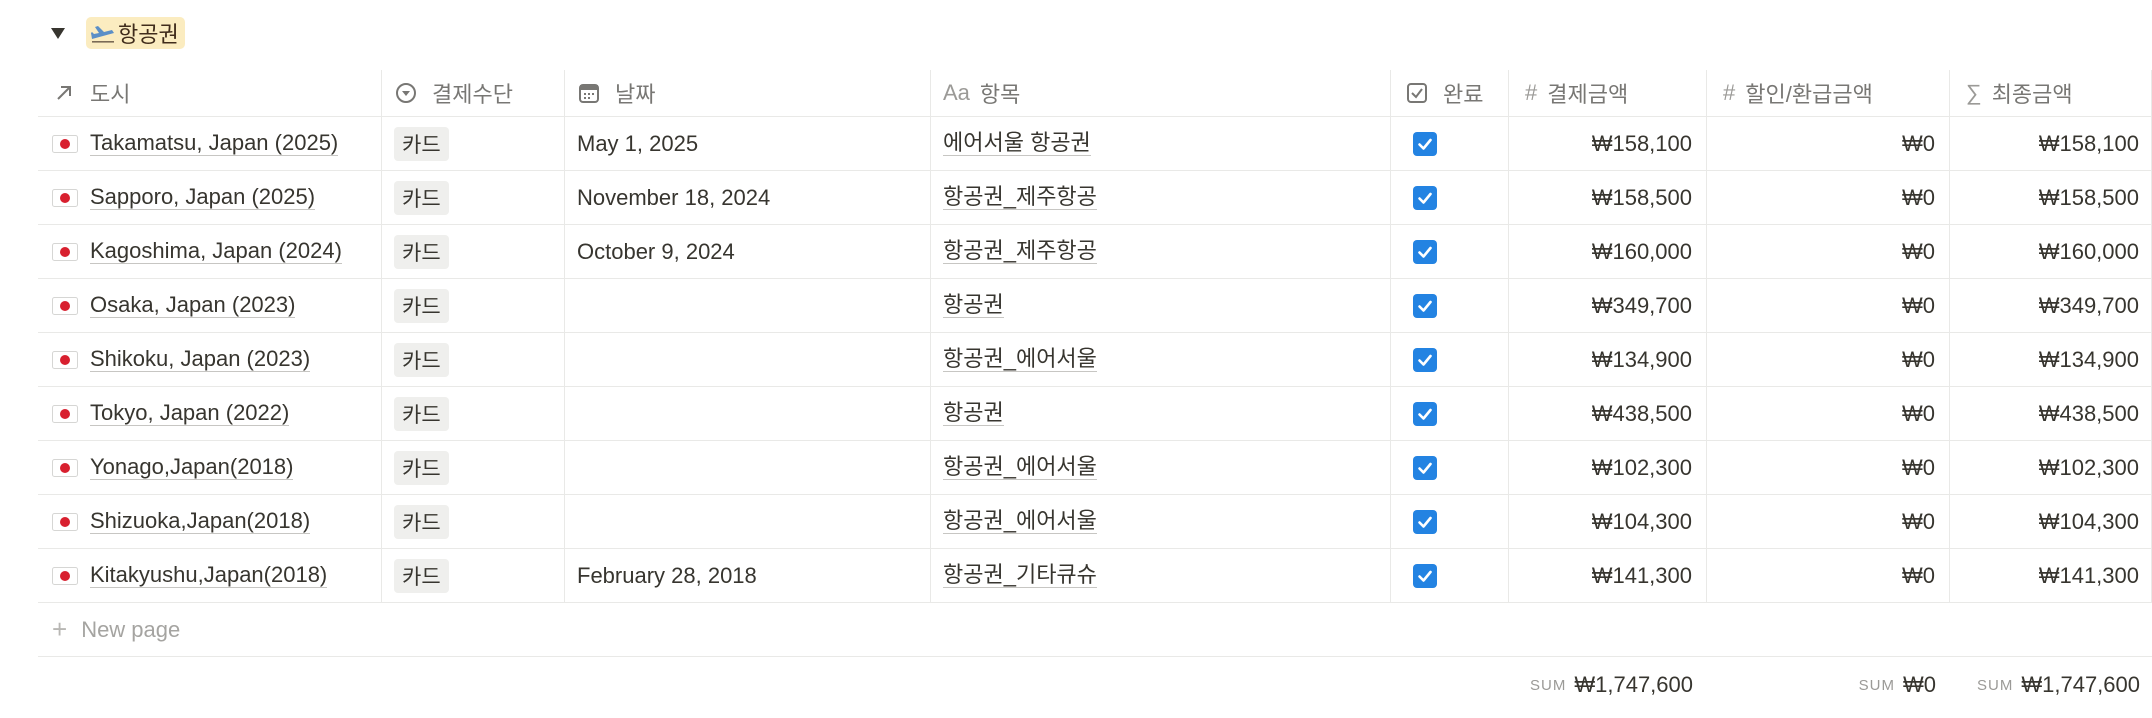  What do you see at coordinates (1095, 630) in the screenshot?
I see `new-page-button: + New page` at bounding box center [1095, 630].